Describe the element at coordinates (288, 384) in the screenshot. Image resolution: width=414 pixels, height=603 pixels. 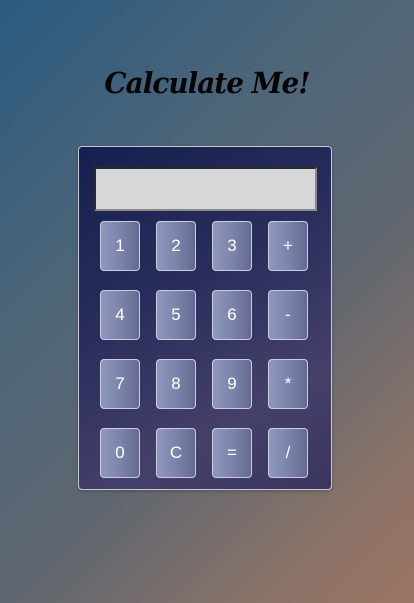
I see `multiply-button: *` at that location.